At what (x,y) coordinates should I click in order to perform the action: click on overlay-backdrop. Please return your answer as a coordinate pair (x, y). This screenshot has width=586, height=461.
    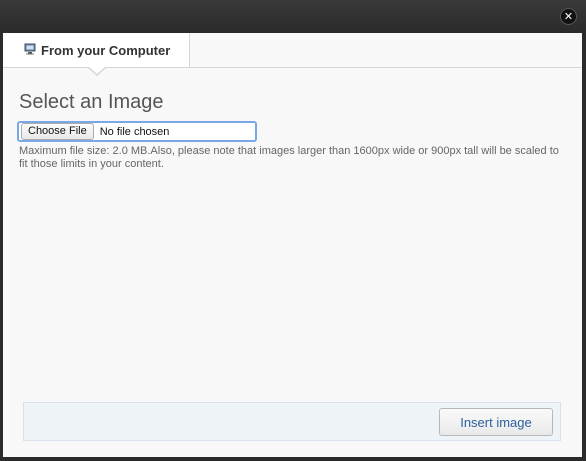
    Looking at the image, I should click on (293, 17).